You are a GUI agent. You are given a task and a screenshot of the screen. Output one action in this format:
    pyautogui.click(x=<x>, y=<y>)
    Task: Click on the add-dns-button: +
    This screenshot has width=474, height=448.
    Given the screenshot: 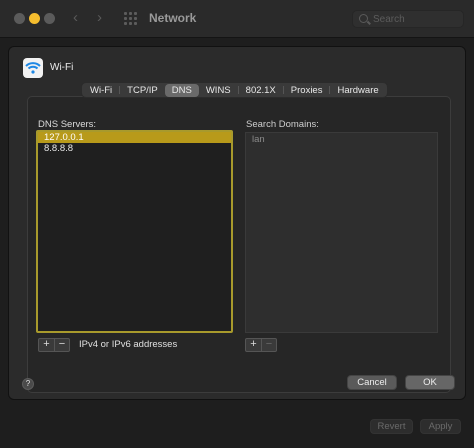 What is the action you would take?
    pyautogui.click(x=46, y=345)
    